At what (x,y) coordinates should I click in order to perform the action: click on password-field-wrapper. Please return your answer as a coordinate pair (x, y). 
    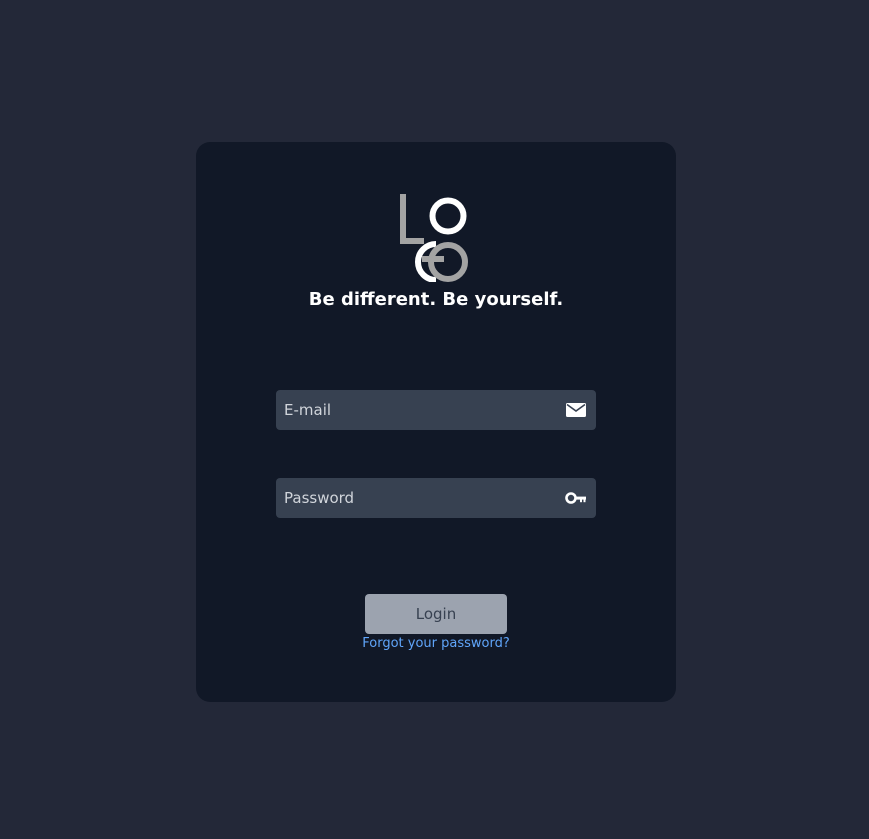
    Looking at the image, I should click on (436, 498).